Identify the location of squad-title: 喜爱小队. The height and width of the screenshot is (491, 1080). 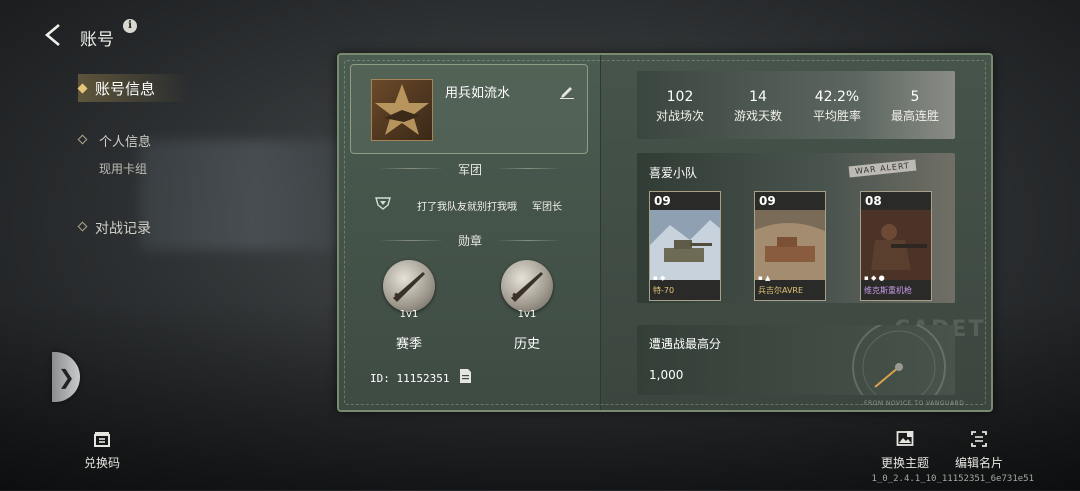
(673, 173).